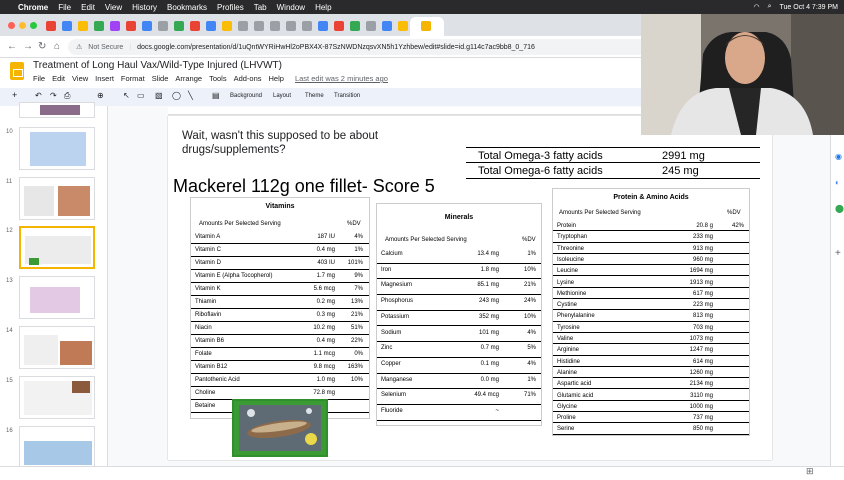 Image resolution: width=844 pixels, height=480 pixels. What do you see at coordinates (39, 78) in the screenshot?
I see `menu-file: File` at bounding box center [39, 78].